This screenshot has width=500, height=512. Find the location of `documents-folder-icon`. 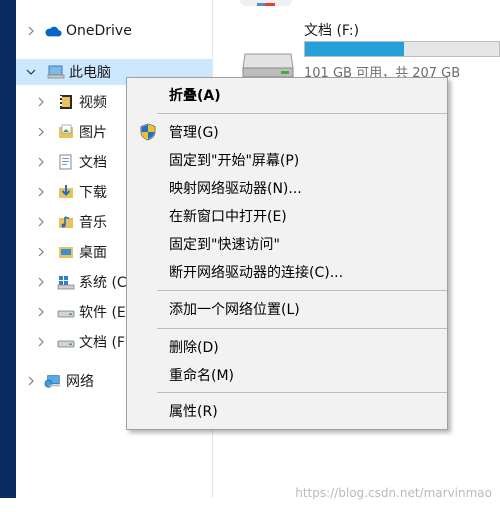

documents-folder-icon is located at coordinates (66, 162).